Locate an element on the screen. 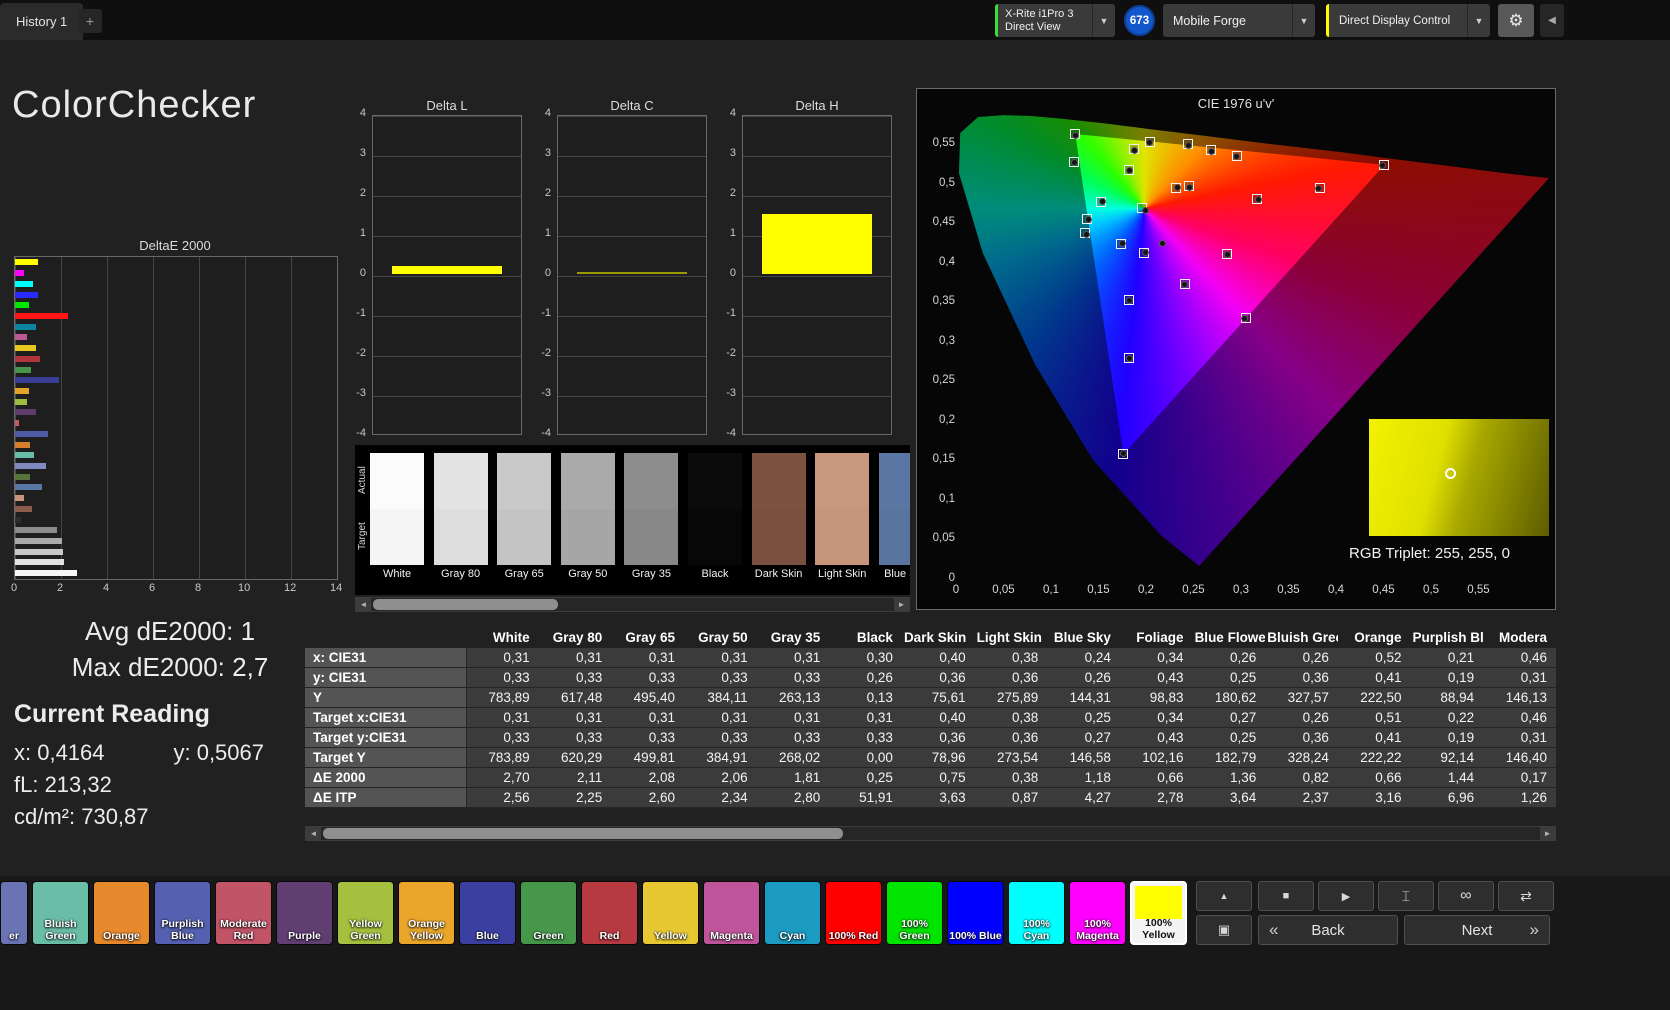 This screenshot has height=1010, width=1670. patch-button-orange: Orange is located at coordinates (121, 913).